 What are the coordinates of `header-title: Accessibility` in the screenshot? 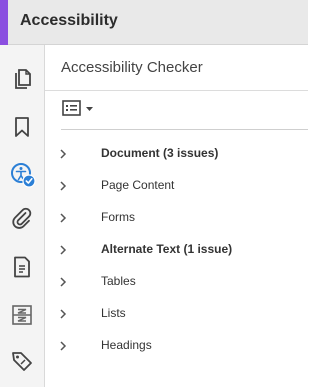 It's located at (69, 20).